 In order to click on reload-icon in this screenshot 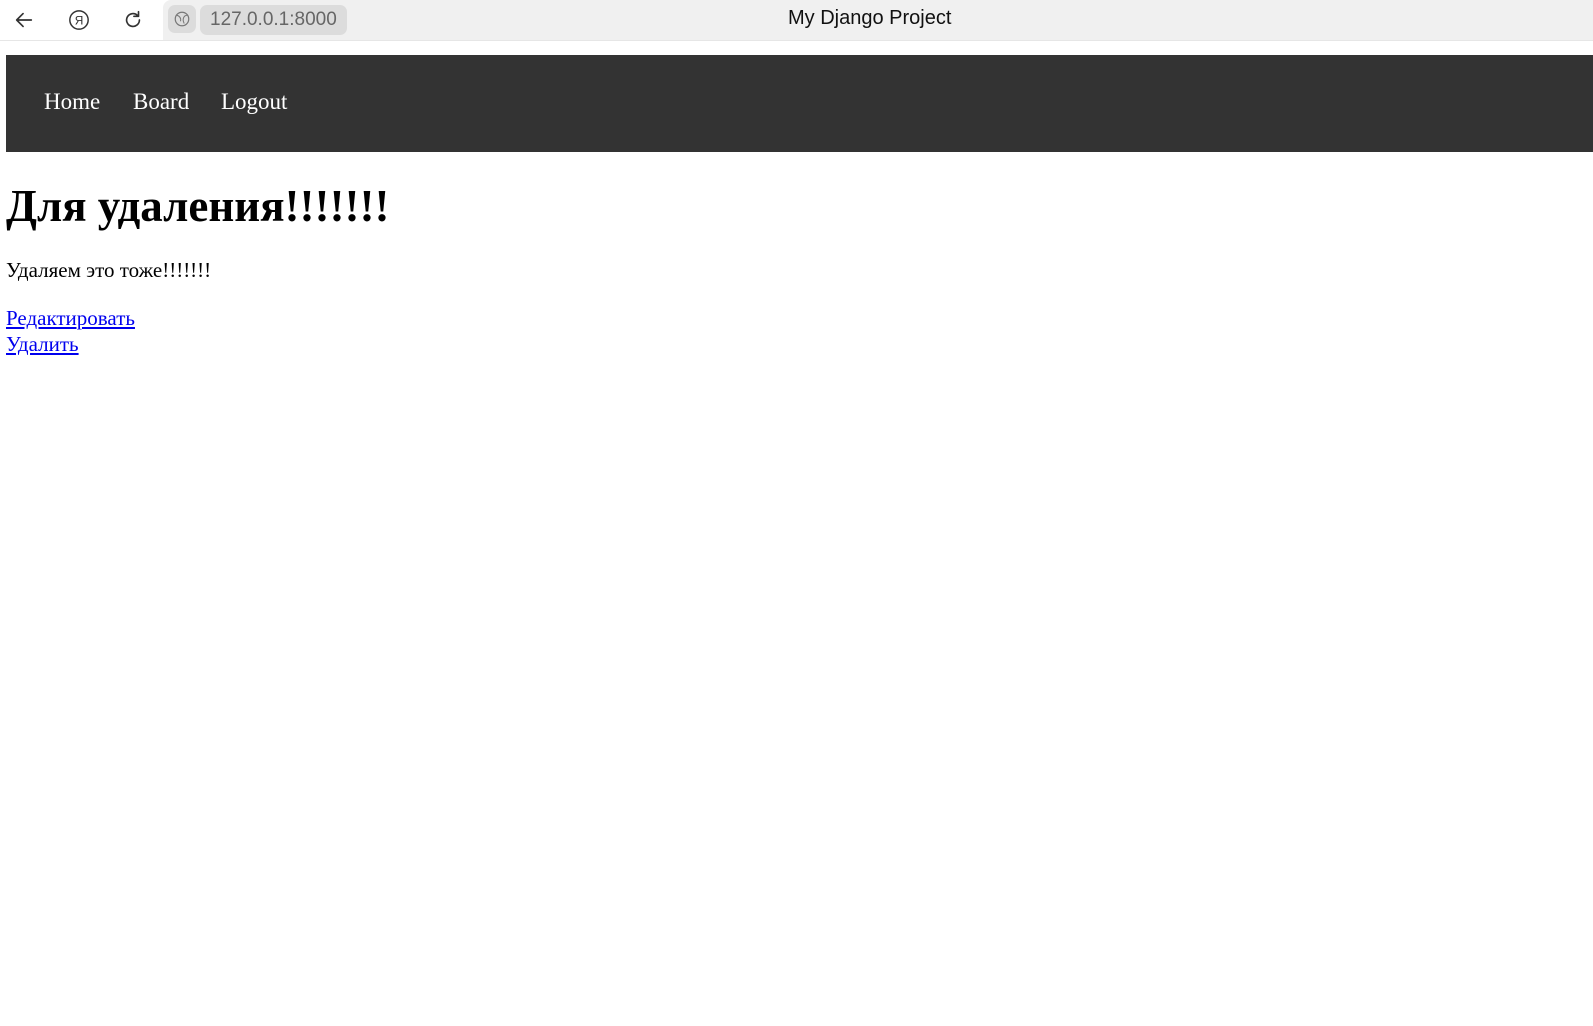, I will do `click(133, 19)`.